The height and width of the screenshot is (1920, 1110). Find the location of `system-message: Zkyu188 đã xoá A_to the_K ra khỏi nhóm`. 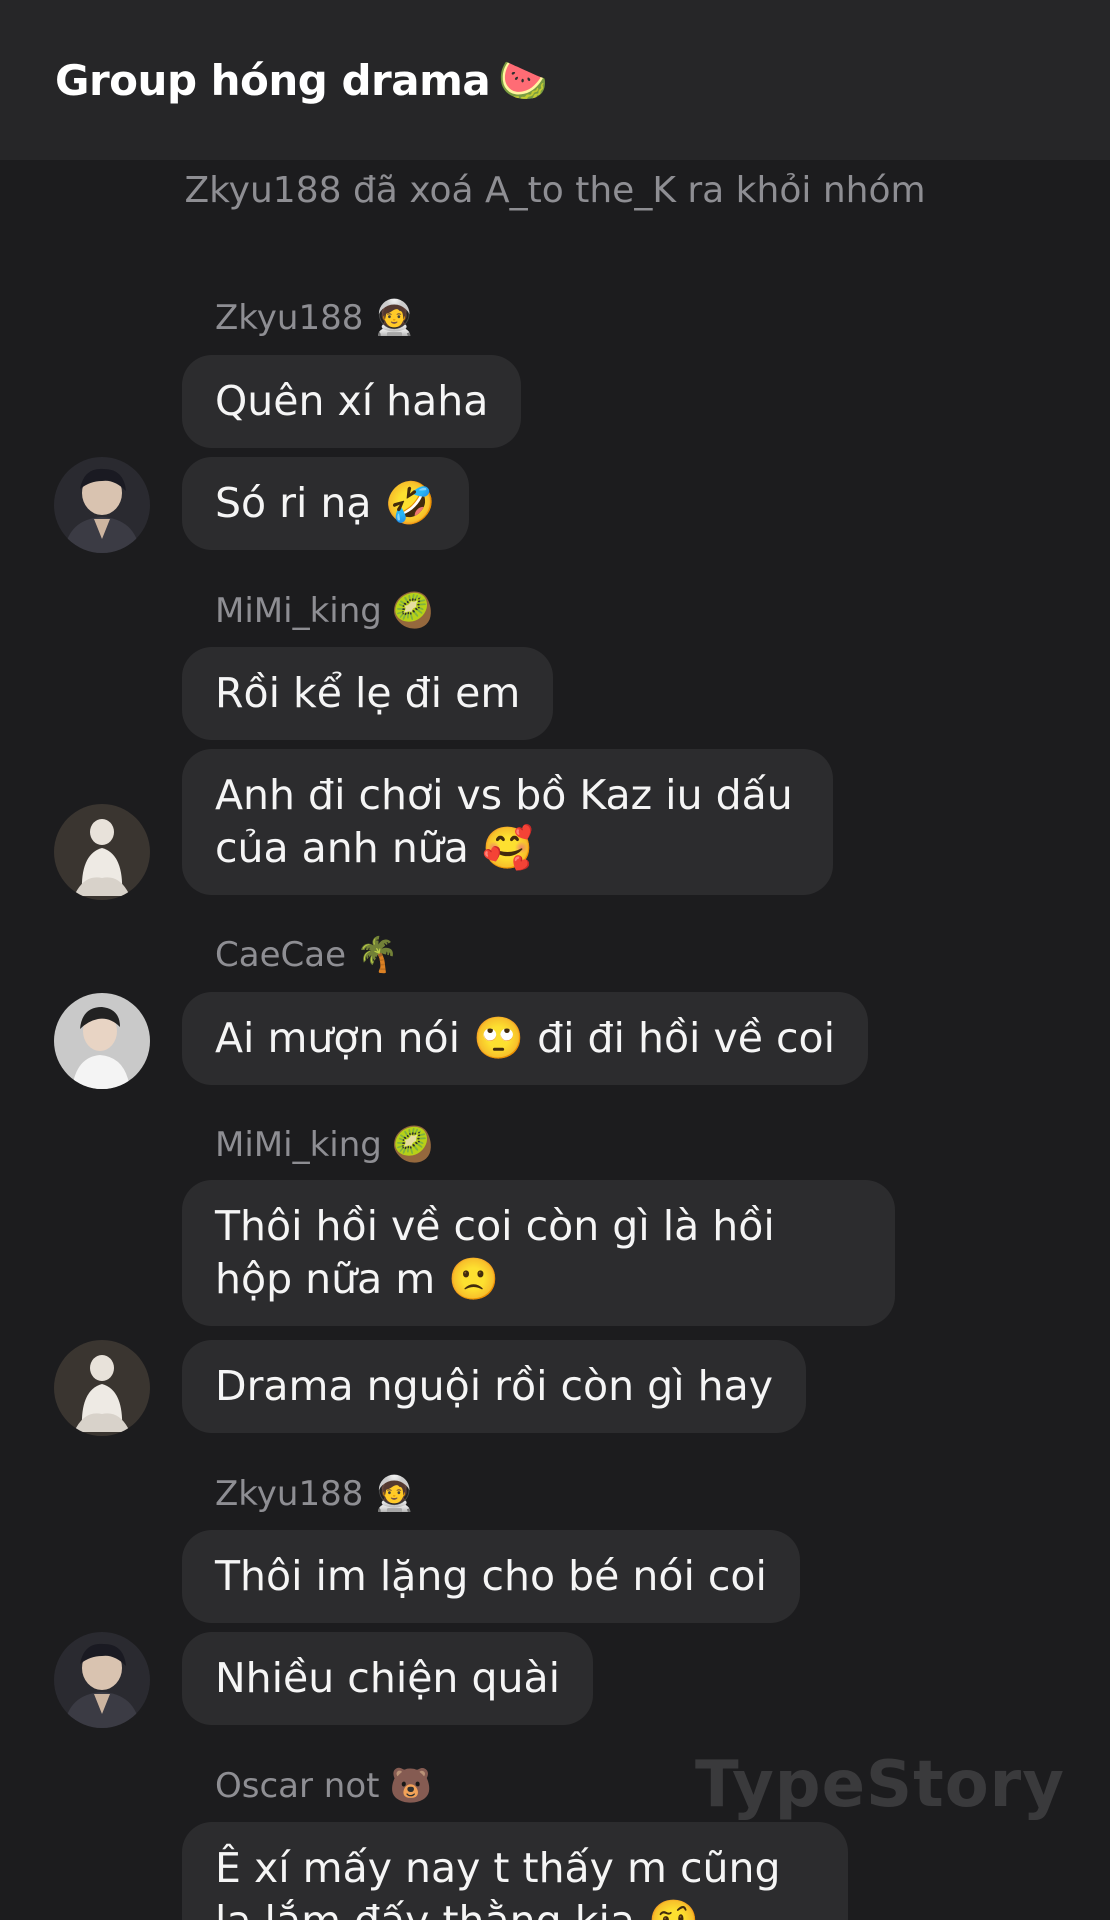

system-message: Zkyu188 đã xoá A_to the_K ra khỏi nhóm is located at coordinates (555, 190).